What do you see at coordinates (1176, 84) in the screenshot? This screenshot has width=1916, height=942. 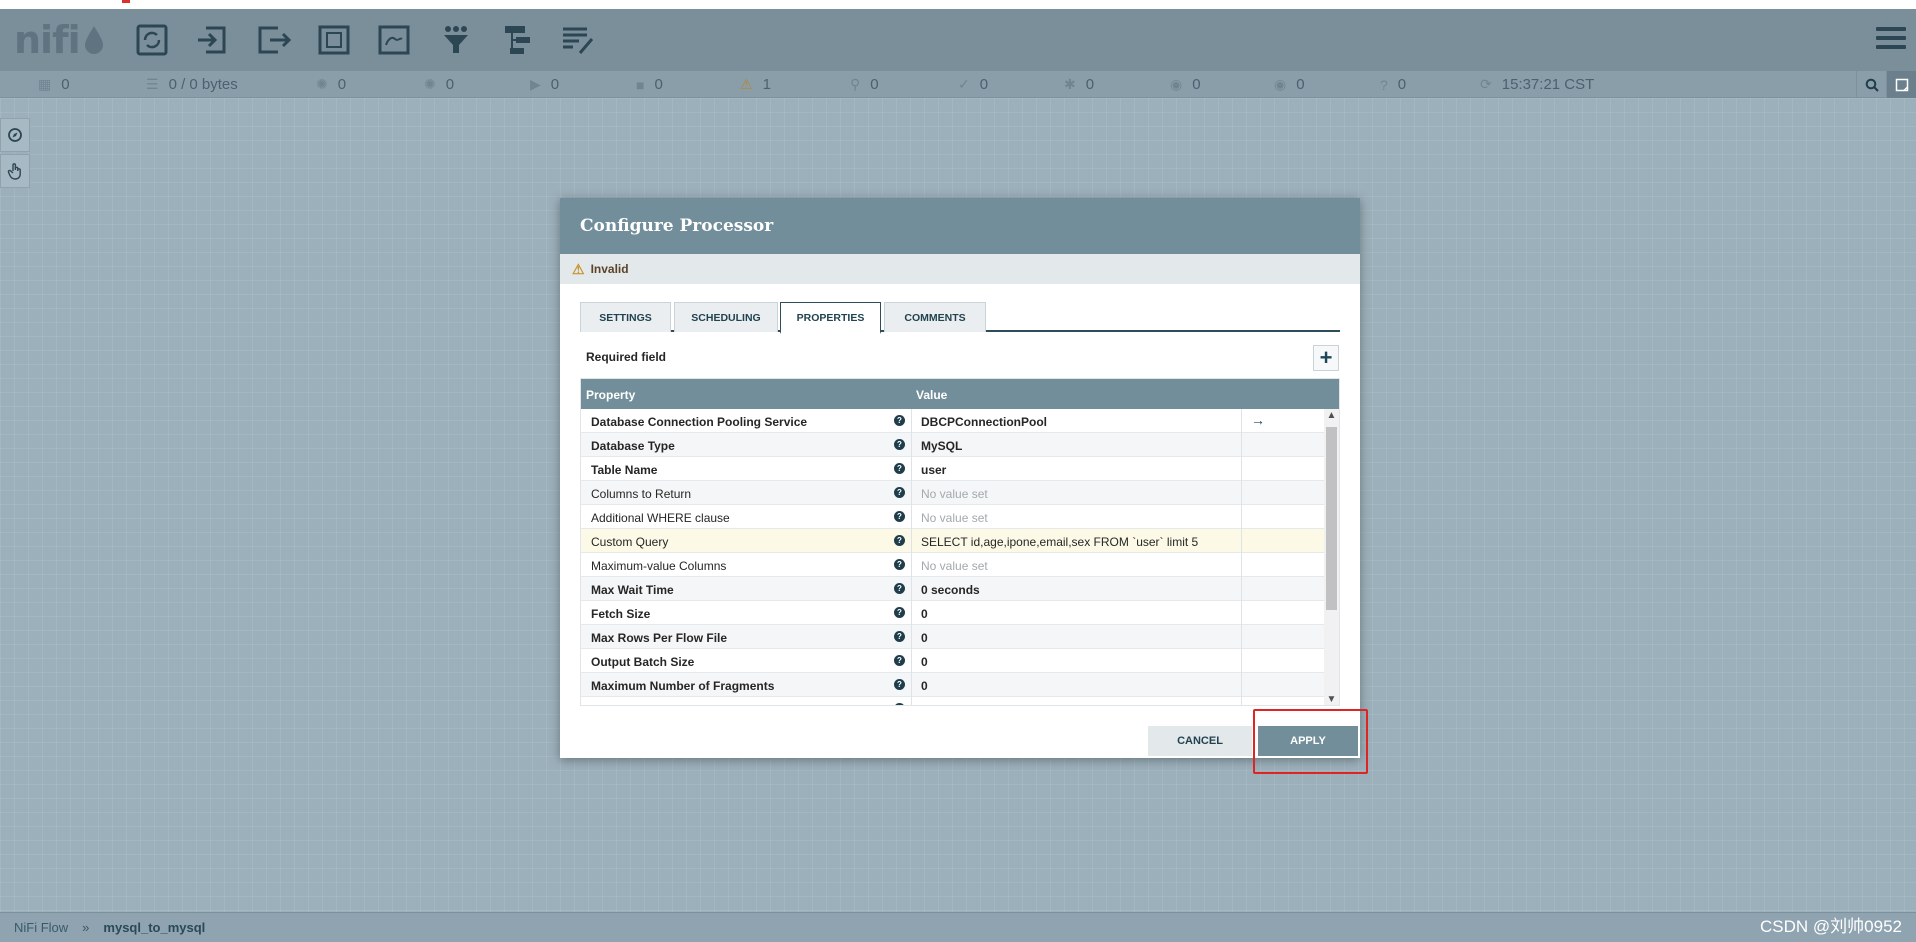 I see `stale-icon: ◉` at bounding box center [1176, 84].